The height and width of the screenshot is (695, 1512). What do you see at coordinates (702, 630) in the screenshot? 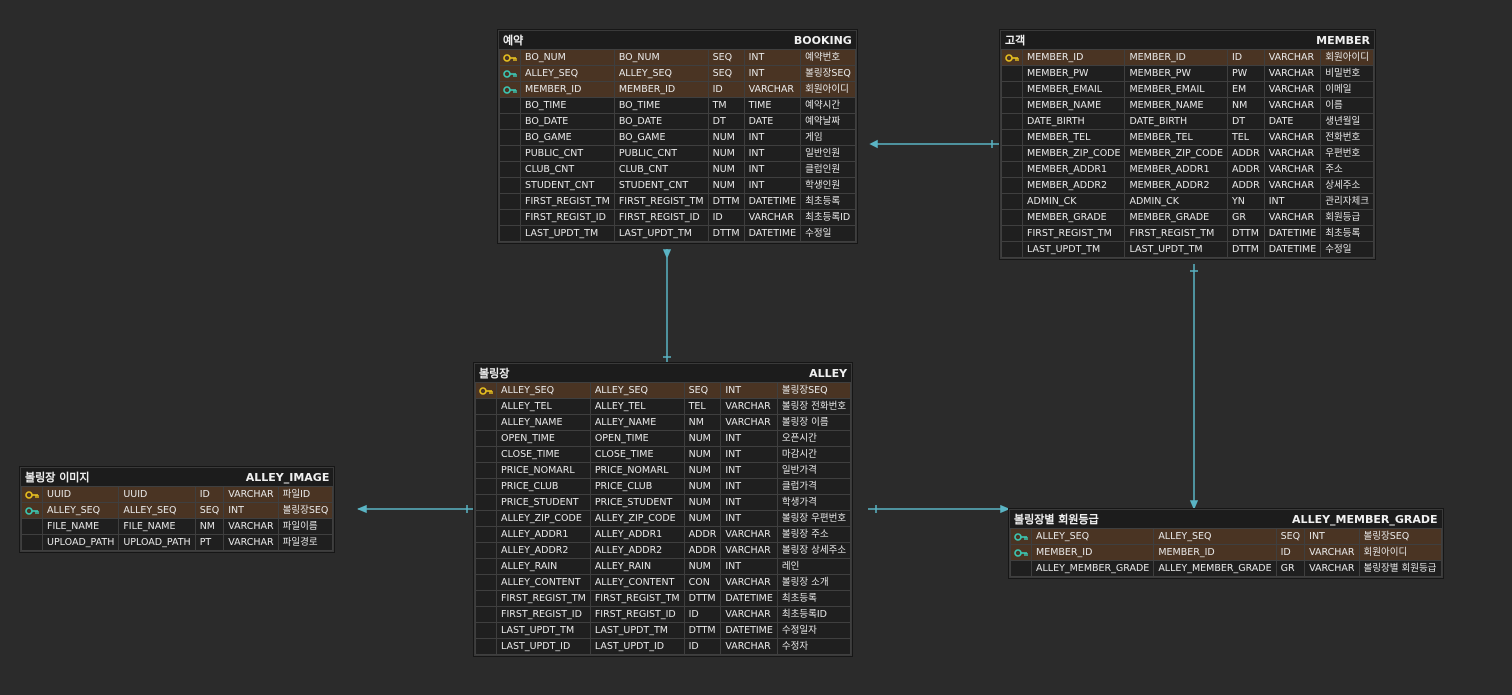
I see `column-domain: DTTM` at bounding box center [702, 630].